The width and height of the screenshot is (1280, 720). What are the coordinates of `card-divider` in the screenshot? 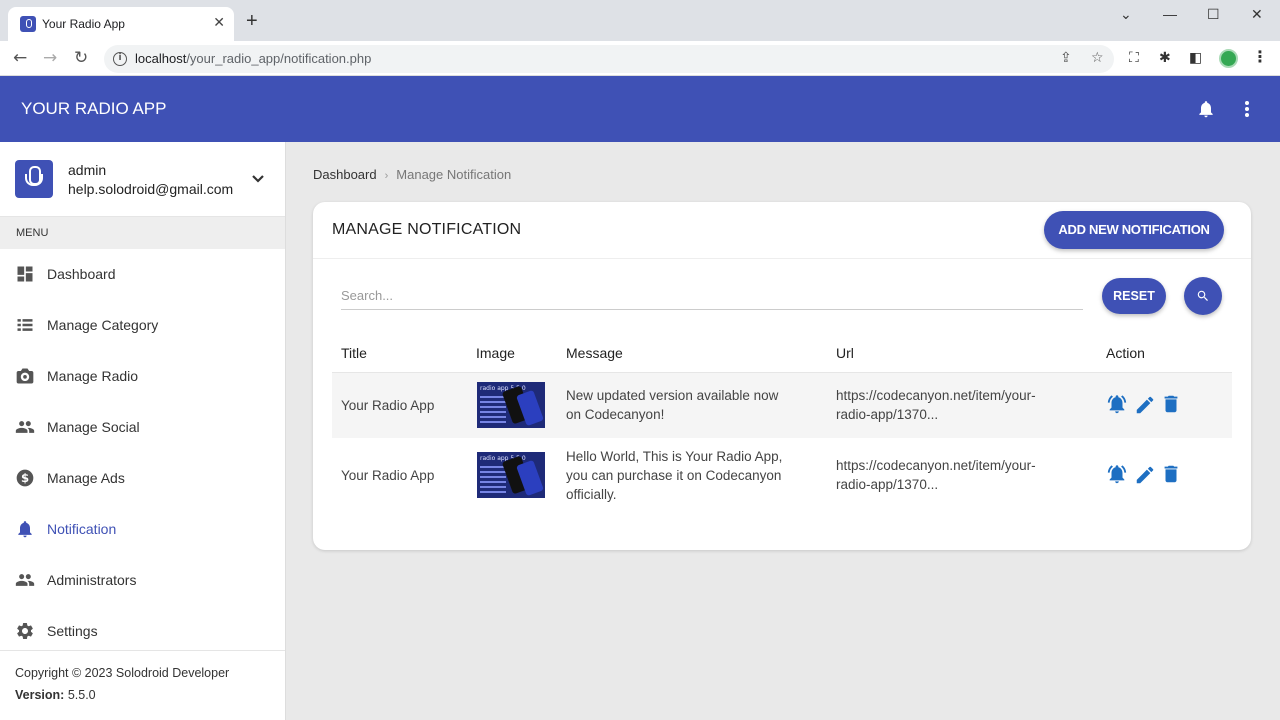 It's located at (782, 258).